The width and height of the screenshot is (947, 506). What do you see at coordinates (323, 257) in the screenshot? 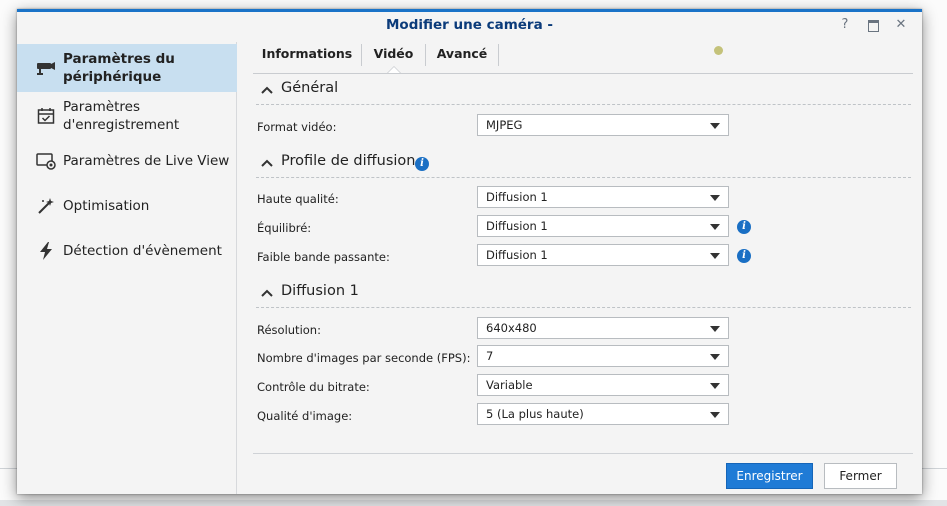
I see `low-bandwidth-label: Faible bande passante:` at bounding box center [323, 257].